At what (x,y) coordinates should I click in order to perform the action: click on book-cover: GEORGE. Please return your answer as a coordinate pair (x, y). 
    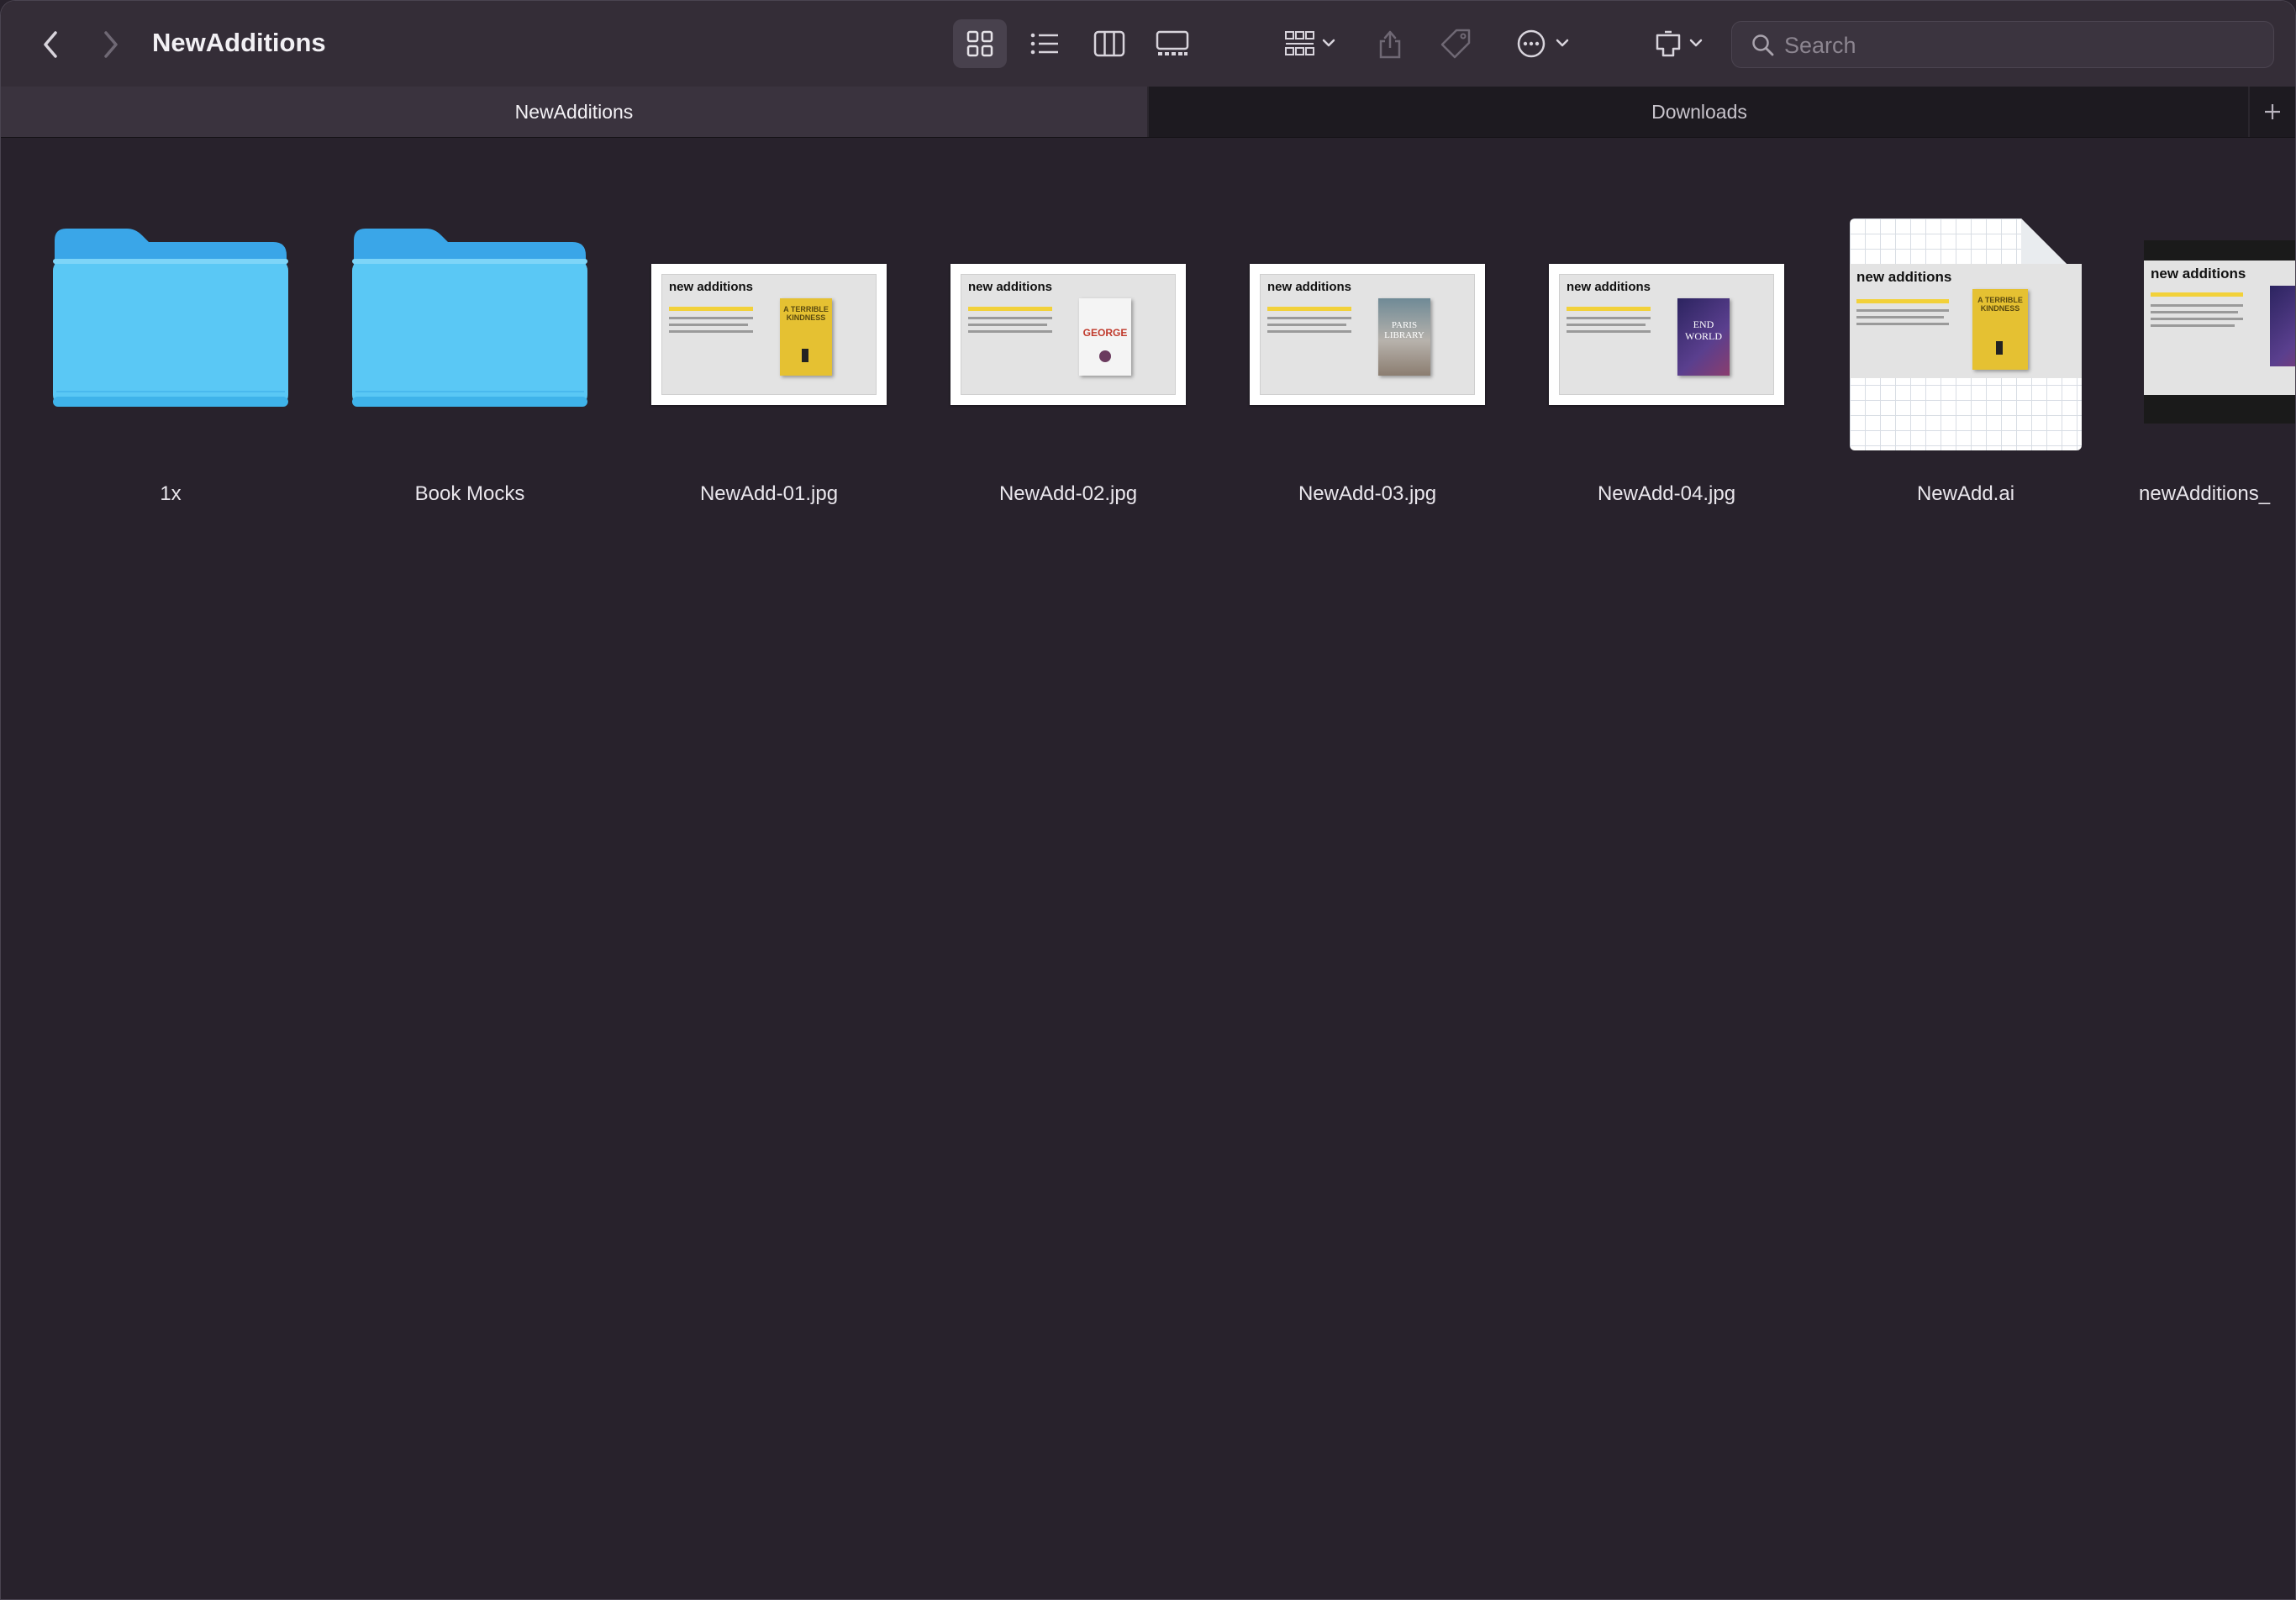
    Looking at the image, I should click on (1105, 337).